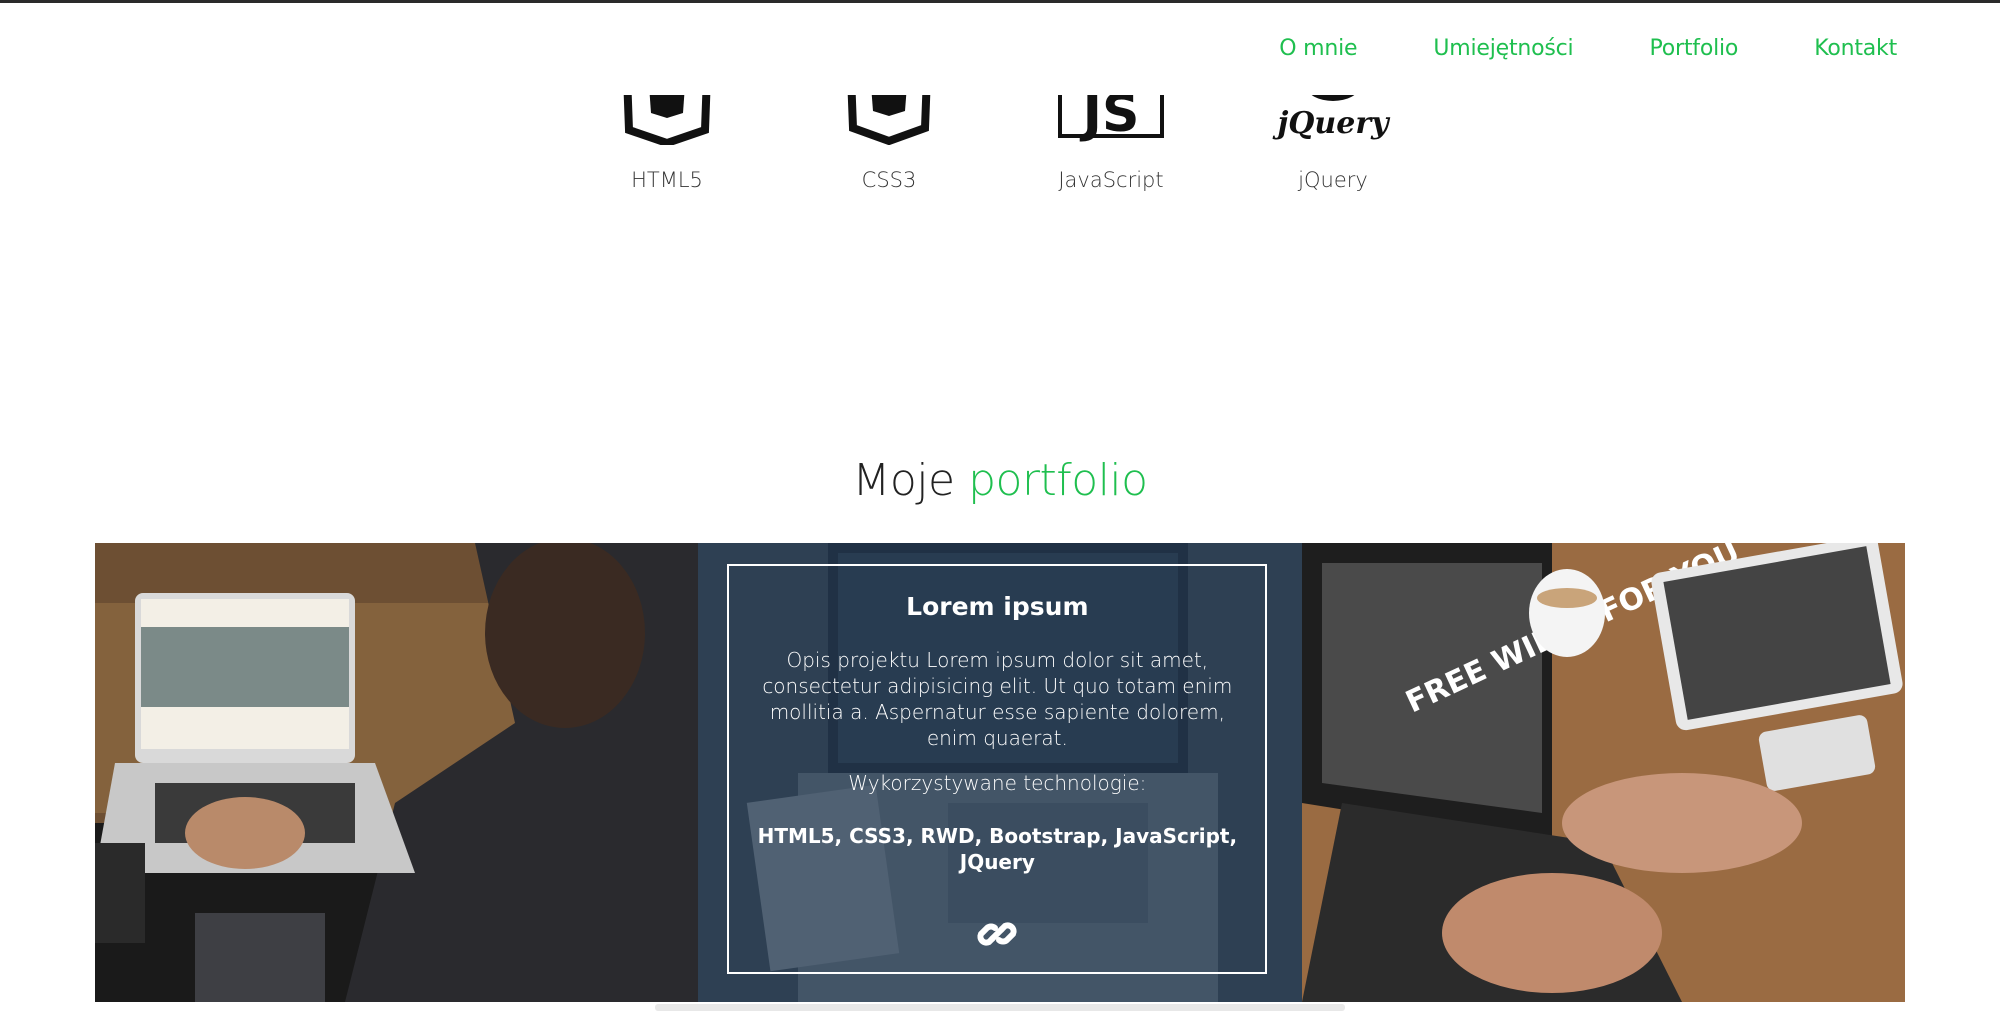 The width and height of the screenshot is (2000, 1011). I want to click on portfolio-item-3: FREE WILOF FOR YOU, so click(1603, 772).